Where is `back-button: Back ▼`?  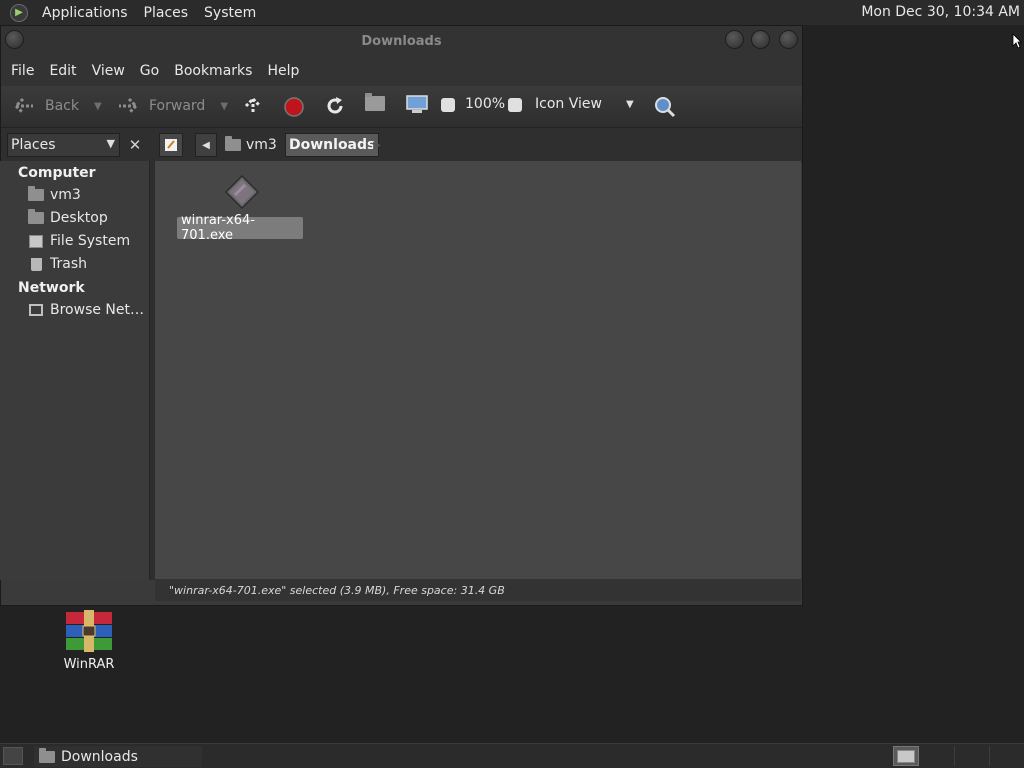
back-button: Back ▼ is located at coordinates (57, 106).